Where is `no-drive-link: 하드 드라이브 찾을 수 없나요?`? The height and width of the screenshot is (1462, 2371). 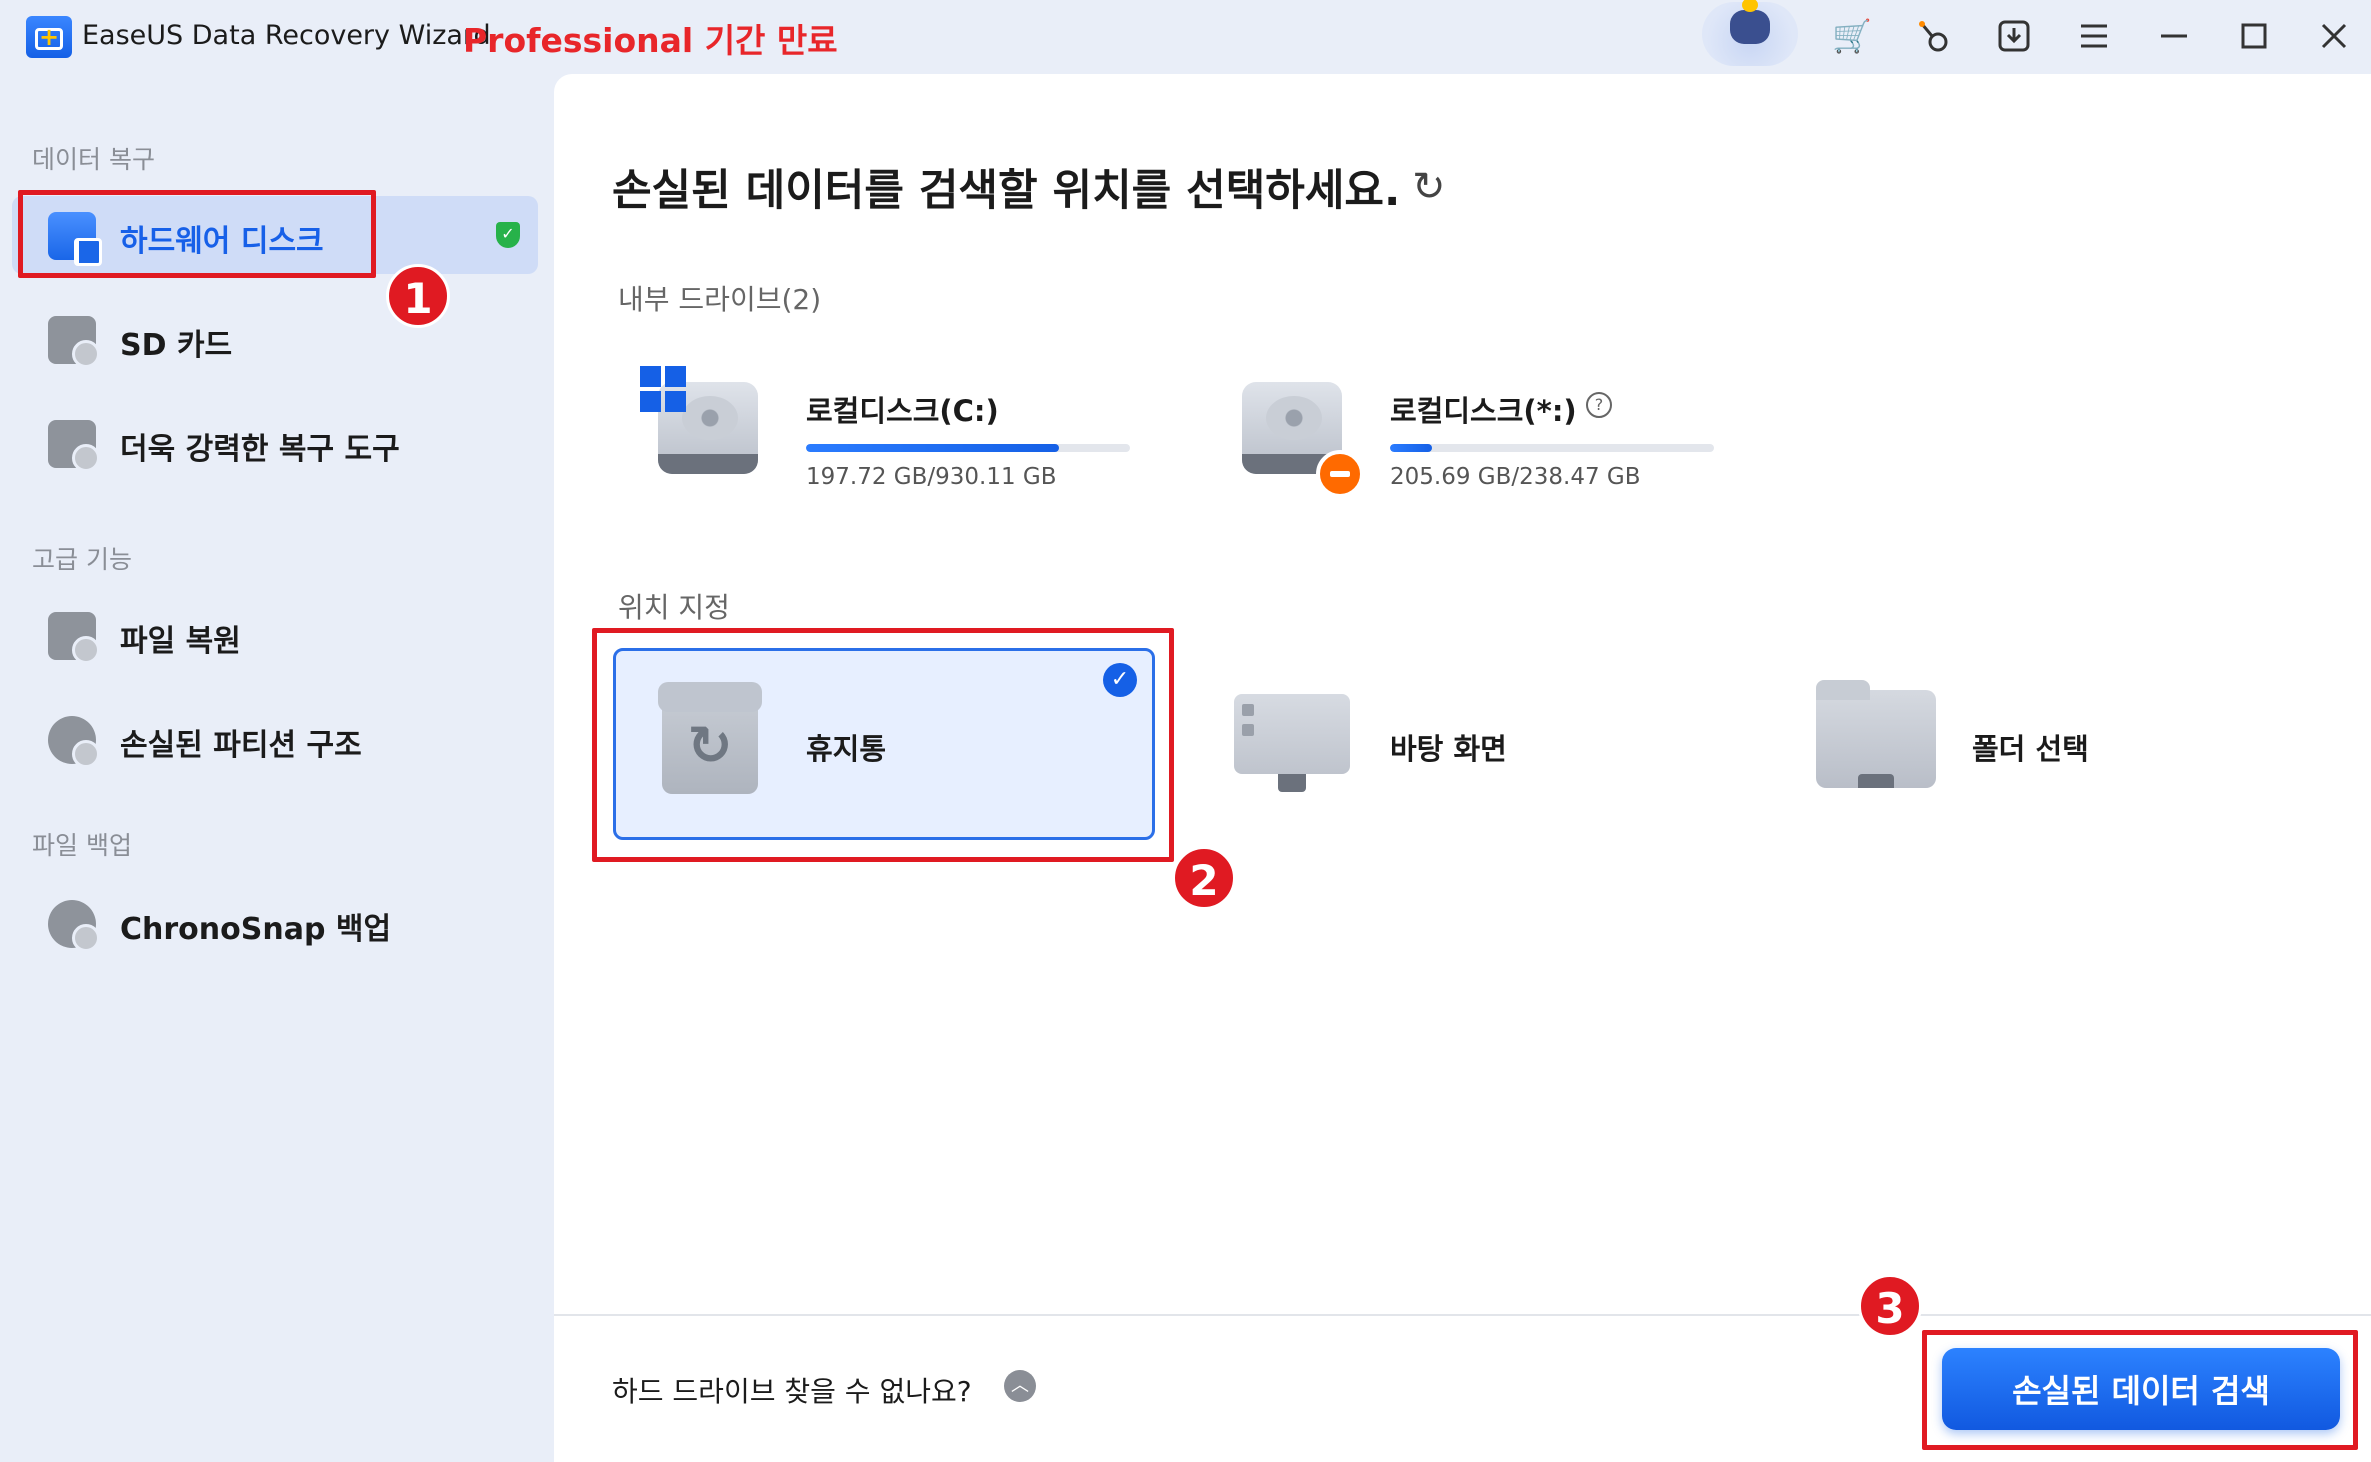 no-drive-link: 하드 드라이브 찾을 수 없나요? is located at coordinates (792, 1390).